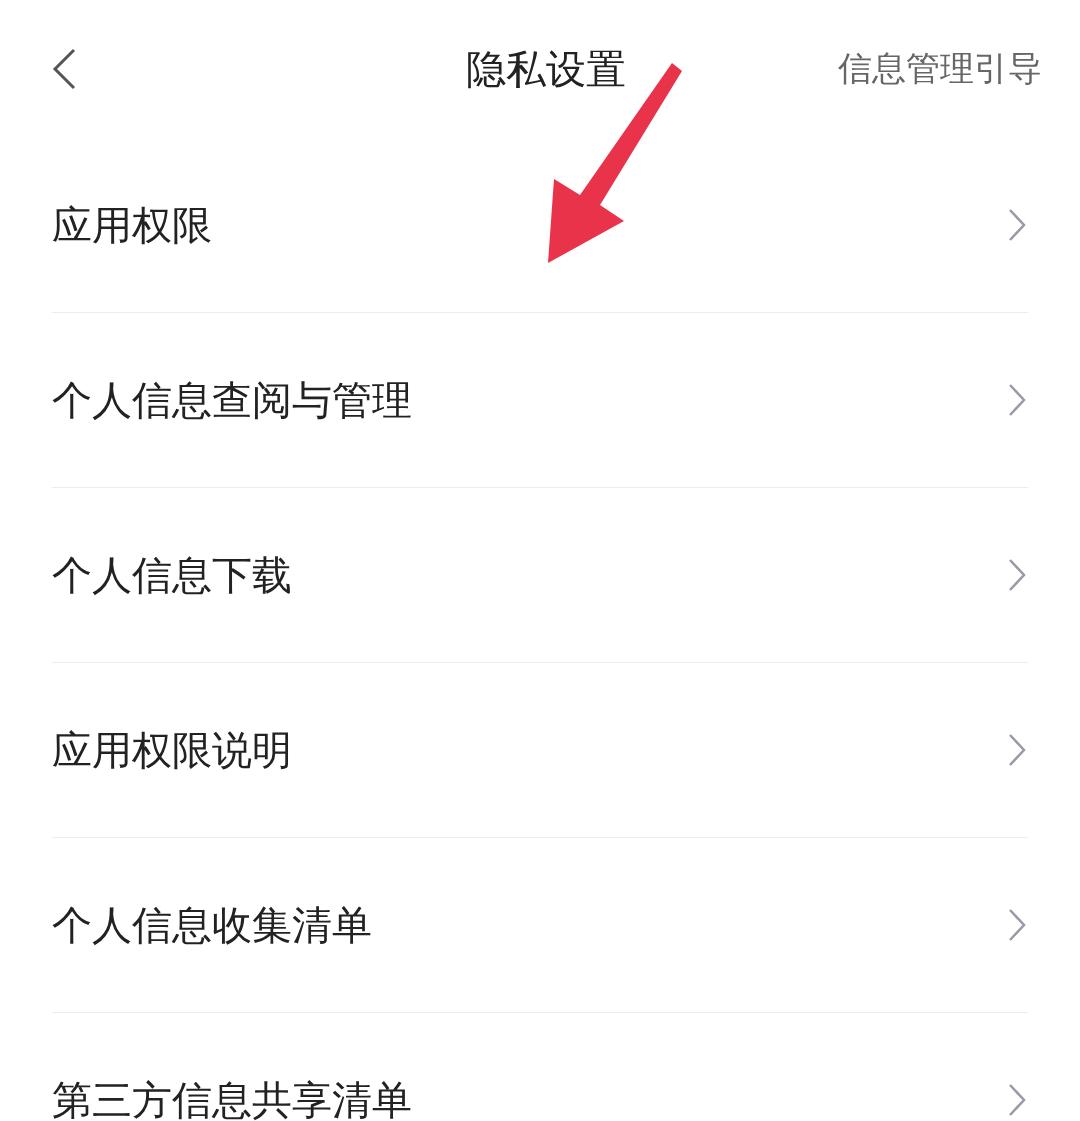 Image resolution: width=1080 pixels, height=1121 pixels. What do you see at coordinates (540, 1067) in the screenshot?
I see `settings-row: 第三方信息共享清单` at bounding box center [540, 1067].